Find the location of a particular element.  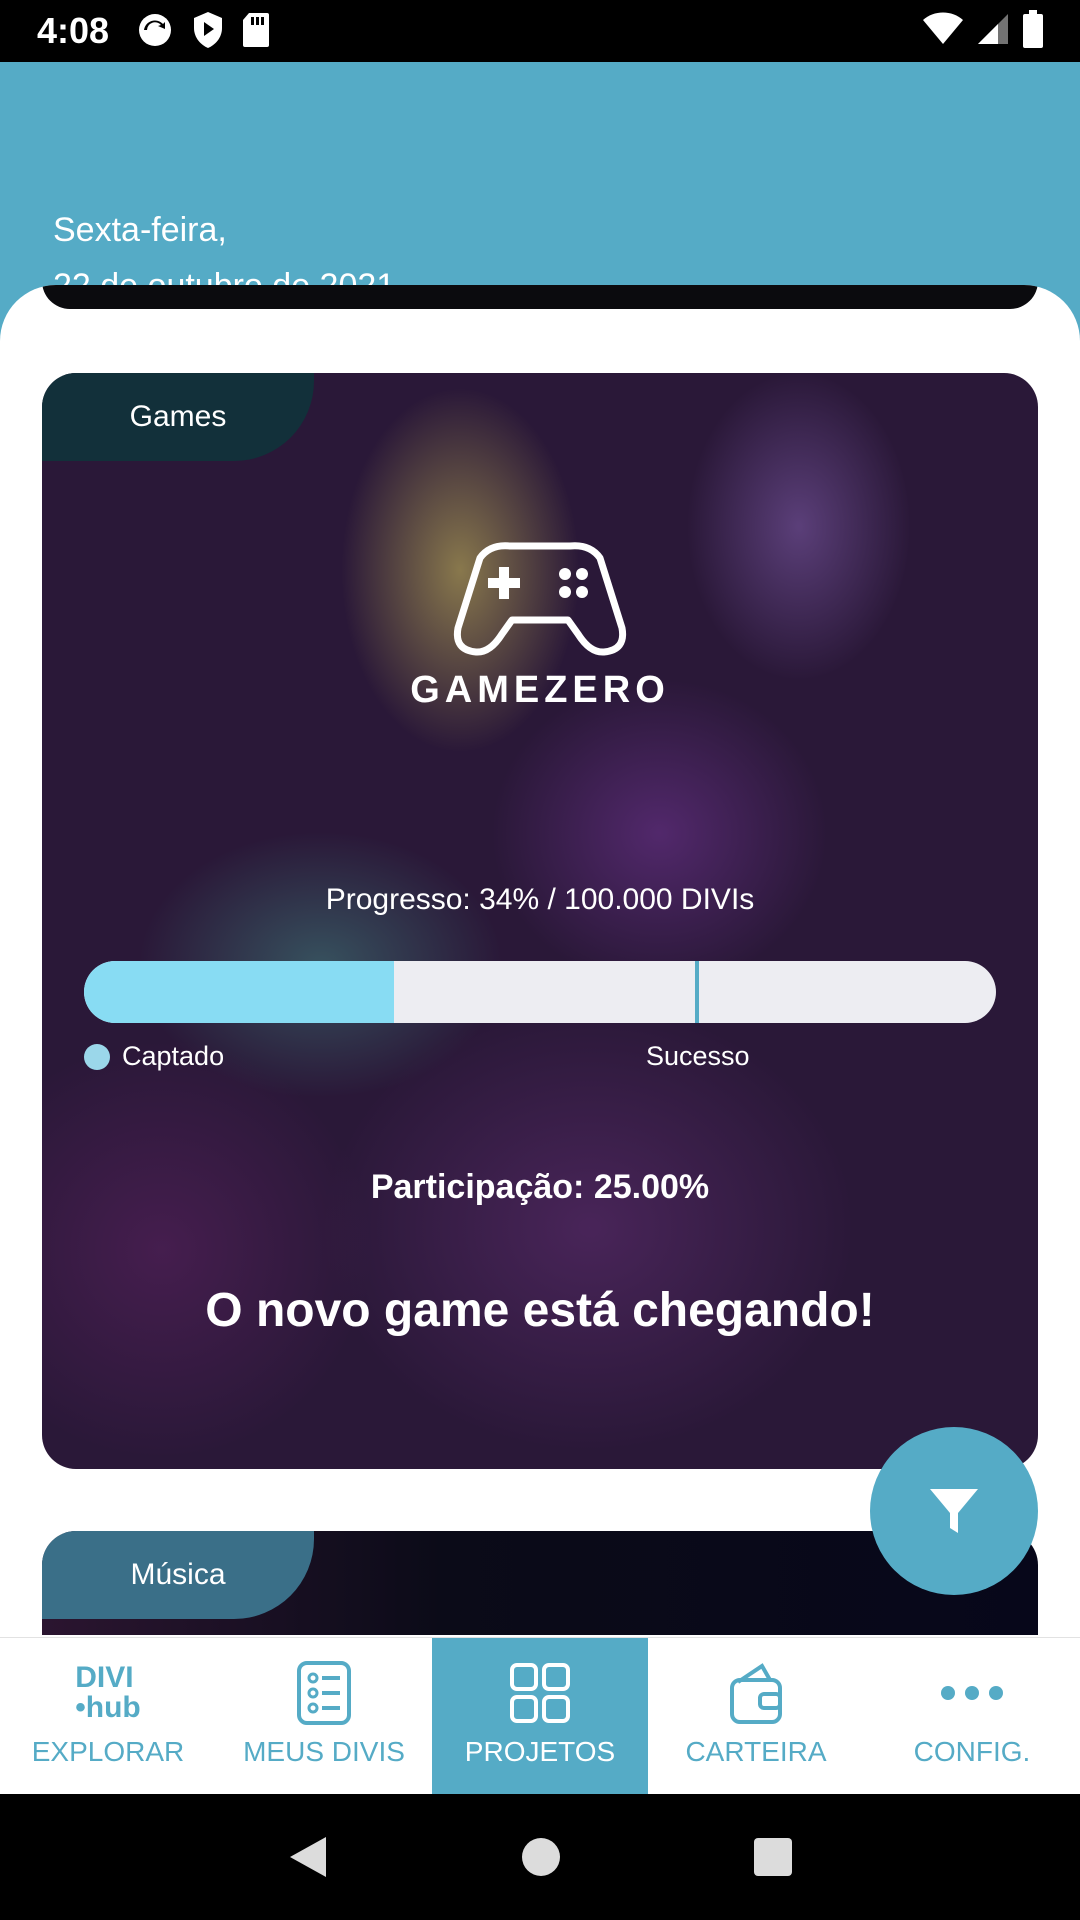

category-tab-games: Games is located at coordinates (178, 417).